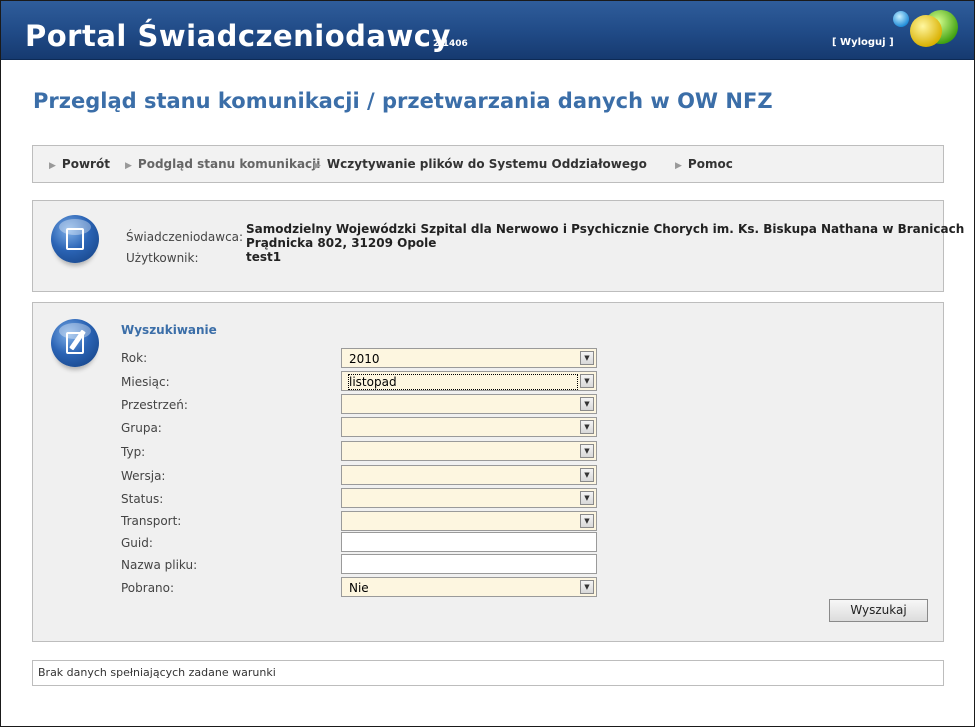  I want to click on year-select-value: 2010, so click(364, 359).